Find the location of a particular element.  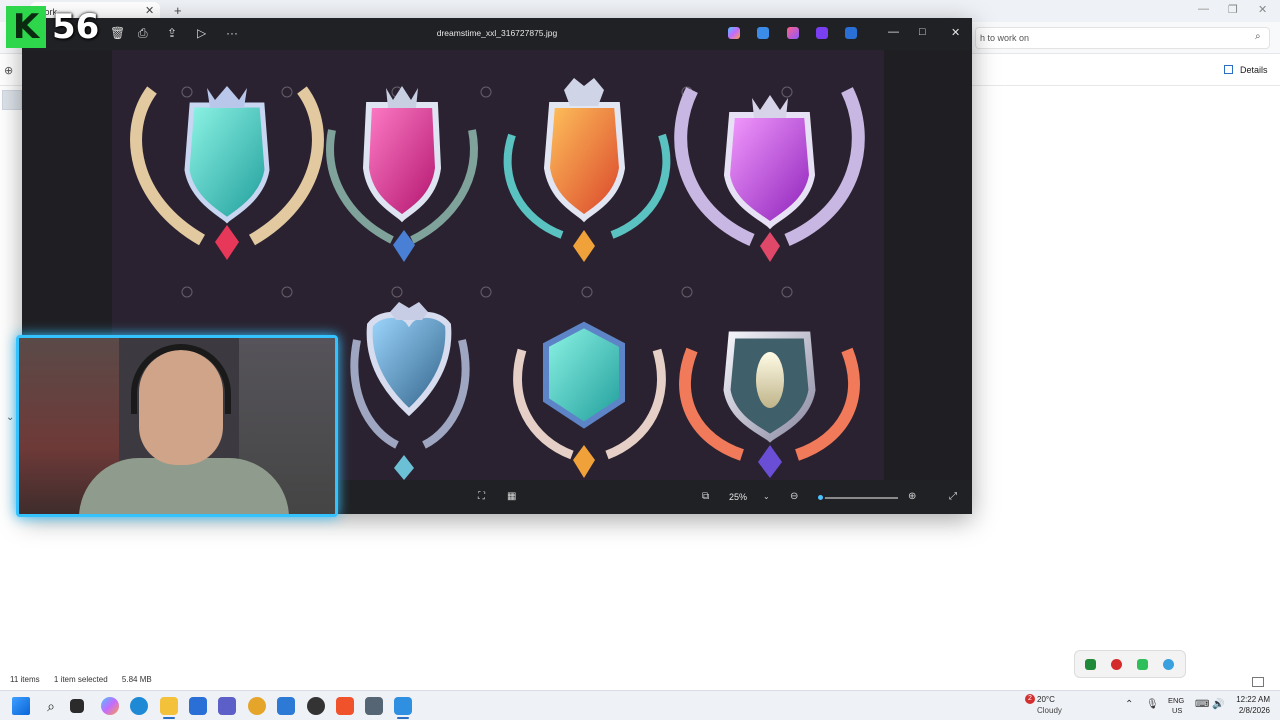

emblem-purple is located at coordinates (769, 174).